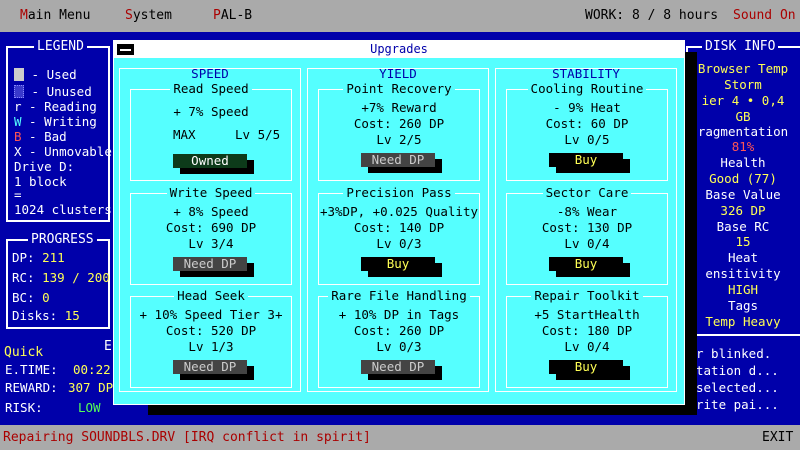  I want to click on main-menu: Main Menu, so click(55, 16).